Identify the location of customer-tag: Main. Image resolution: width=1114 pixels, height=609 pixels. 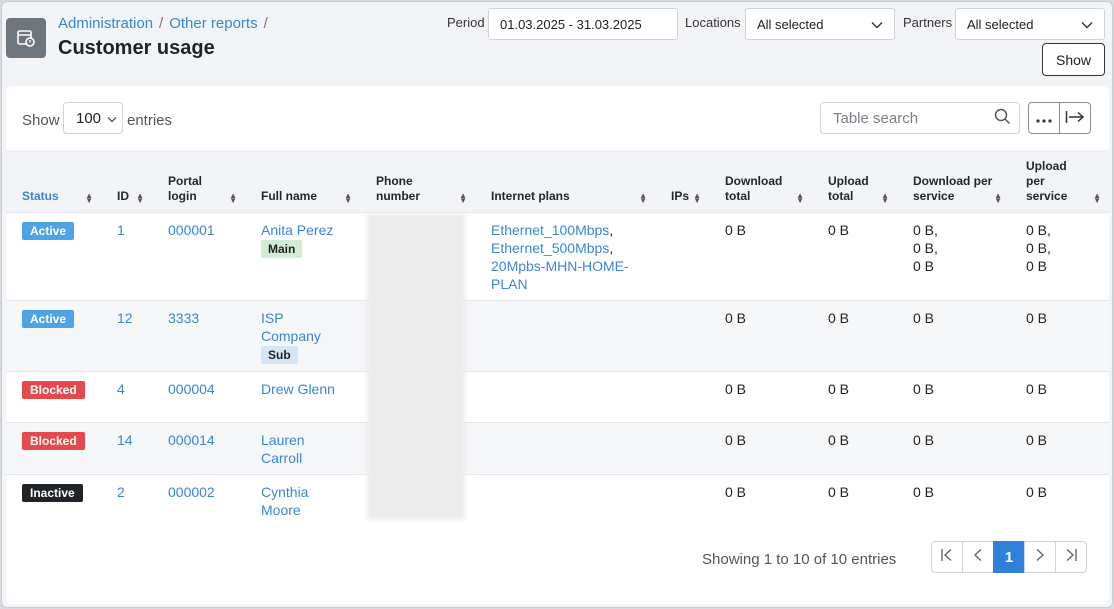
(282, 248).